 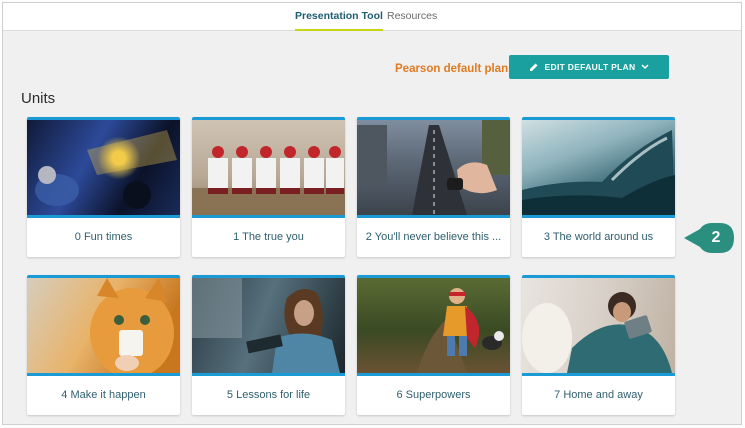 I want to click on cat-photo, so click(x=103, y=325).